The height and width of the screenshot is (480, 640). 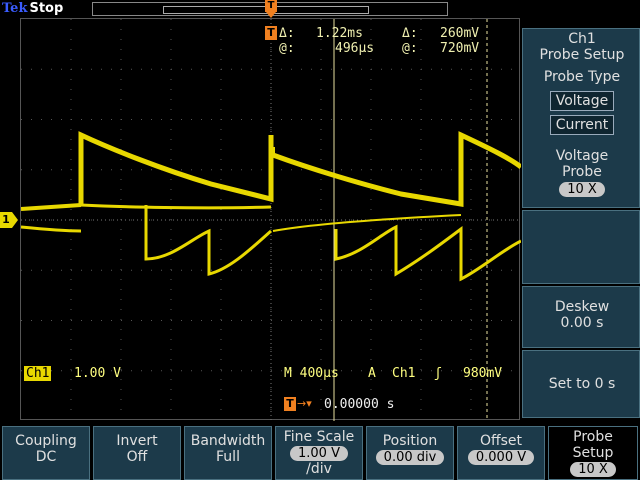 What do you see at coordinates (228, 441) in the screenshot?
I see `bandwidth-label: Bandwidth` at bounding box center [228, 441].